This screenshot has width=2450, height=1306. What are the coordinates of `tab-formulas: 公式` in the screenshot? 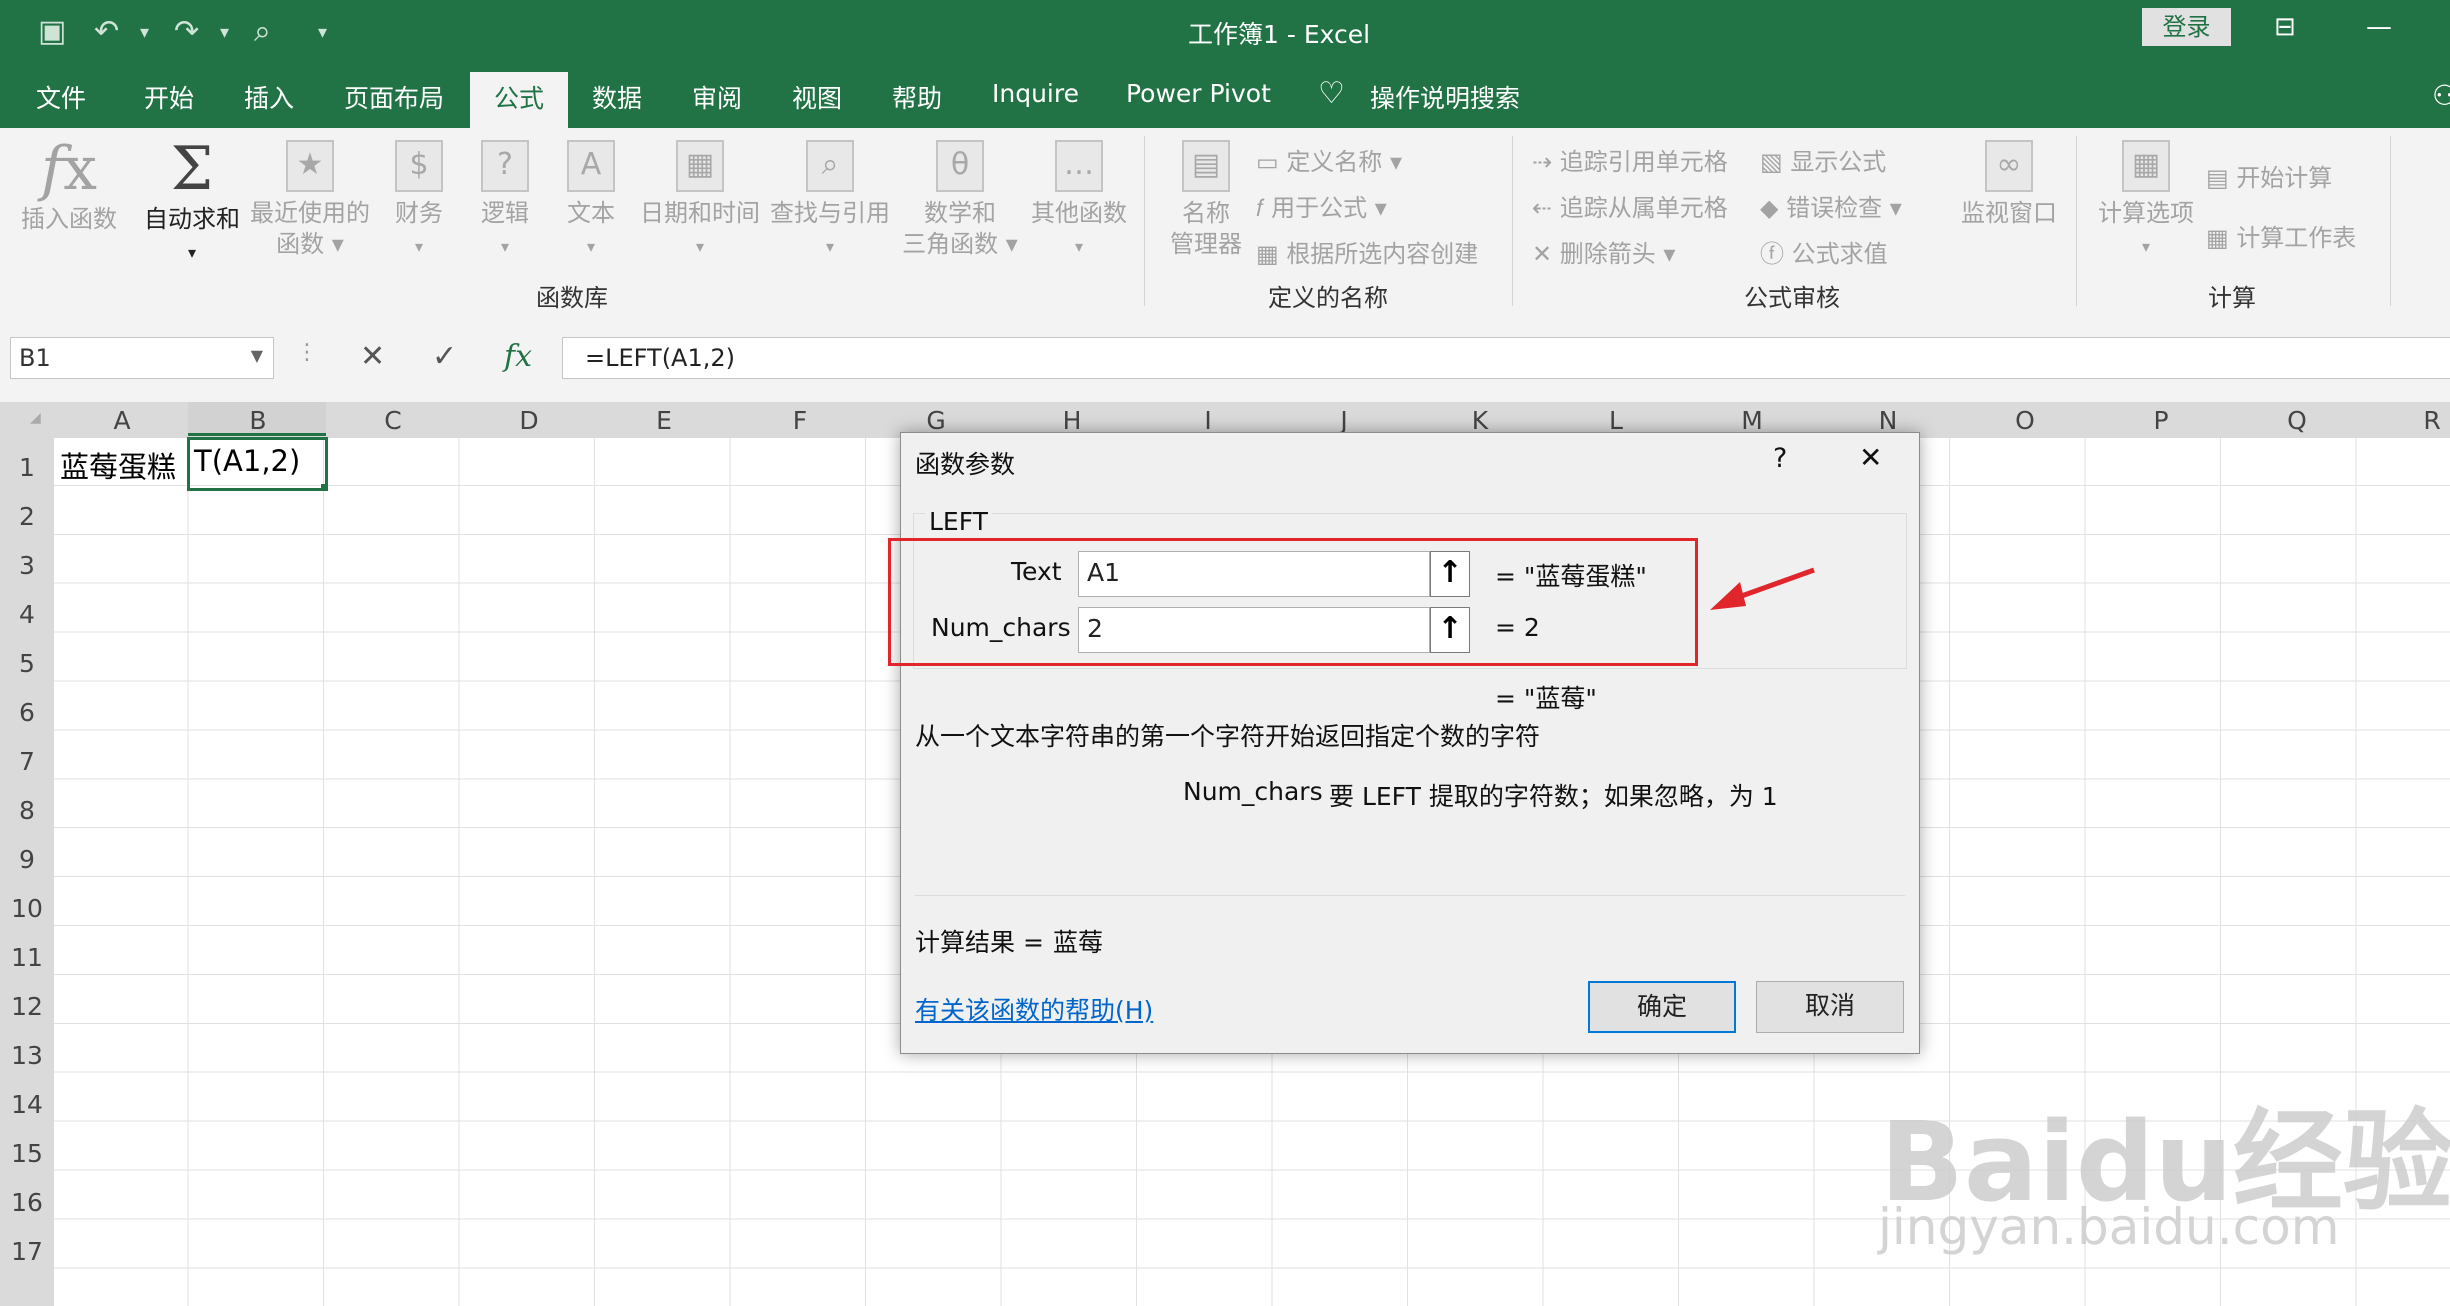 It's located at (519, 100).